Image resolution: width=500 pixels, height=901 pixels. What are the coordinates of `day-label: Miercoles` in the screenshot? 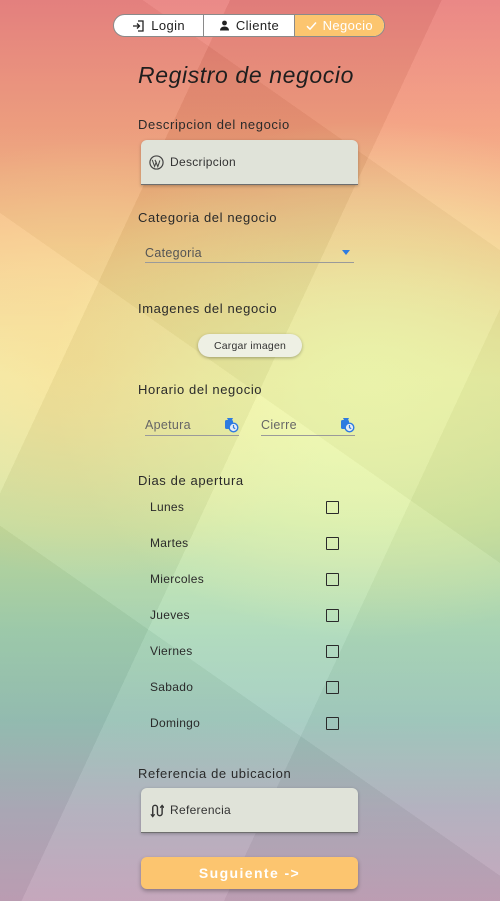 It's located at (177, 579).